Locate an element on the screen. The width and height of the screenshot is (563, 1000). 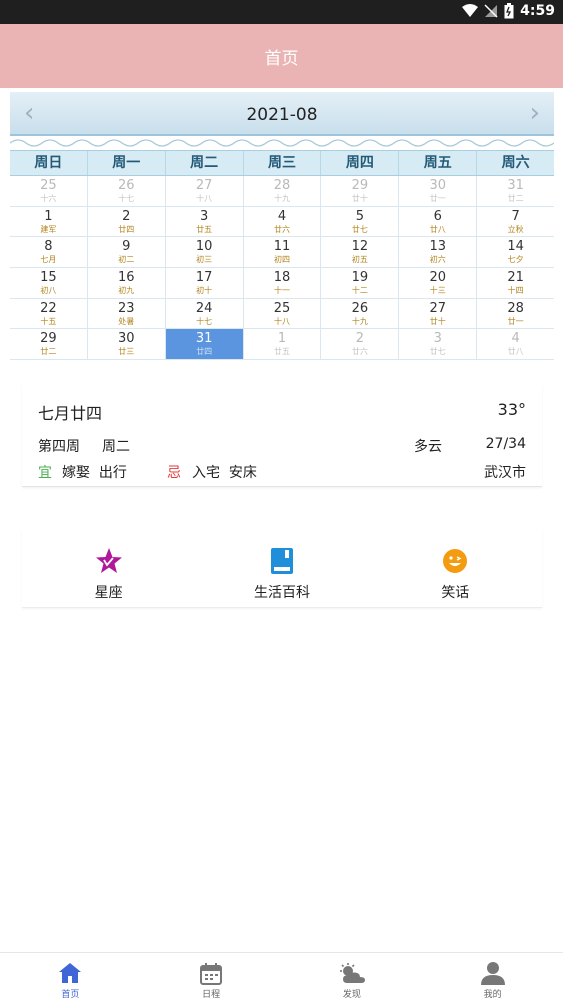
day-number: 21 is located at coordinates (515, 278).